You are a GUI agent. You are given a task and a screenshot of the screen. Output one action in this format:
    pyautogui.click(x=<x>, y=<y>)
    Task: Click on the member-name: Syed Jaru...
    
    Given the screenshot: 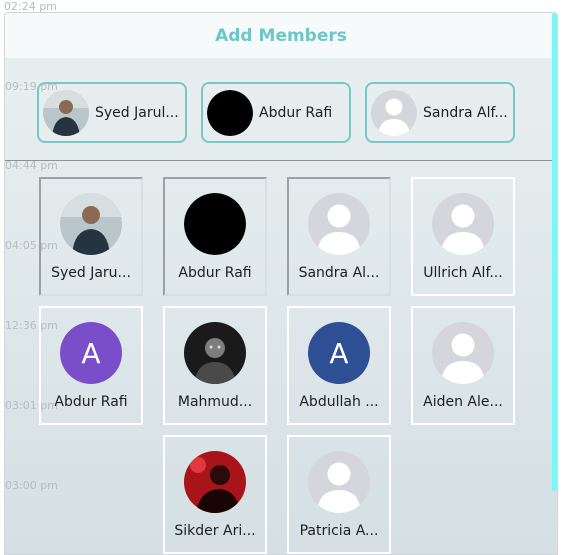 What is the action you would take?
    pyautogui.click(x=91, y=273)
    